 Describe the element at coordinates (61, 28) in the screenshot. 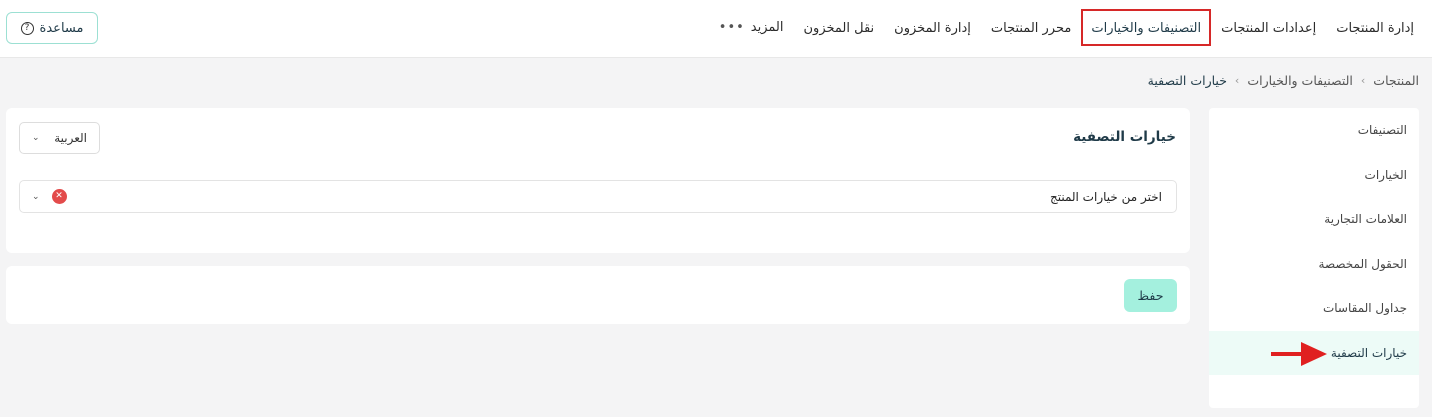

I see `help-label: مساعدة` at that location.